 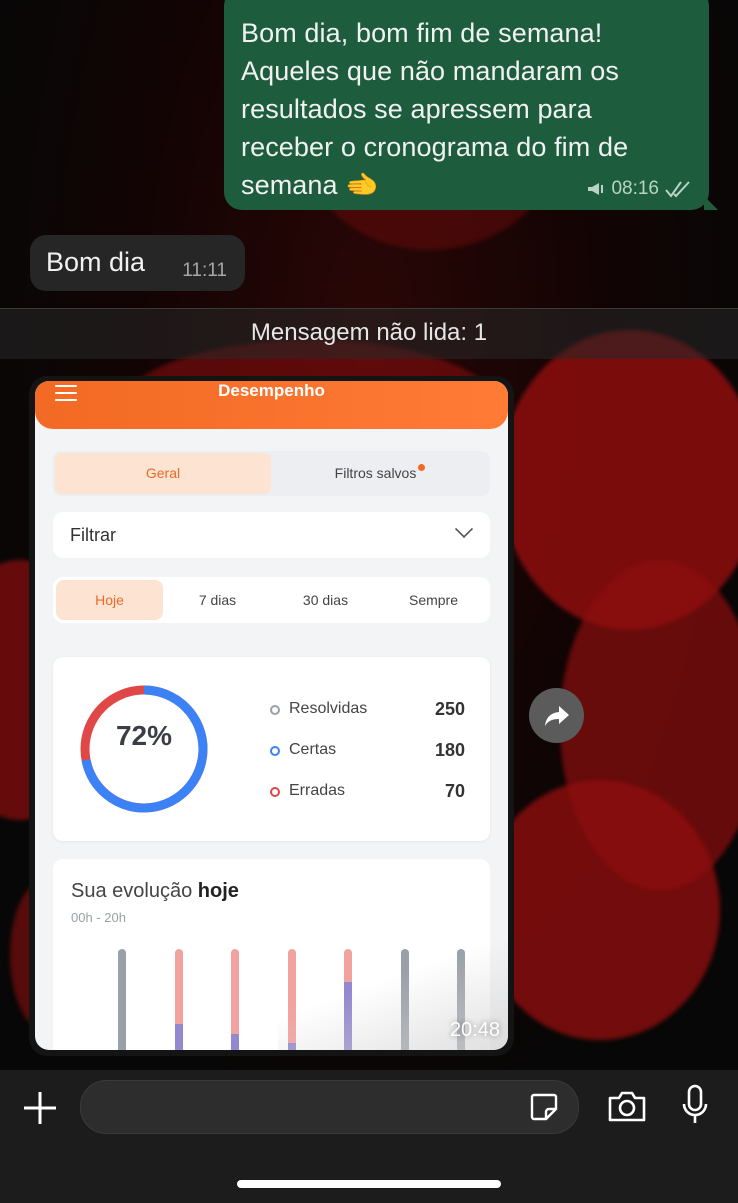 What do you see at coordinates (474, 1030) in the screenshot?
I see `image-message-time: 20:48` at bounding box center [474, 1030].